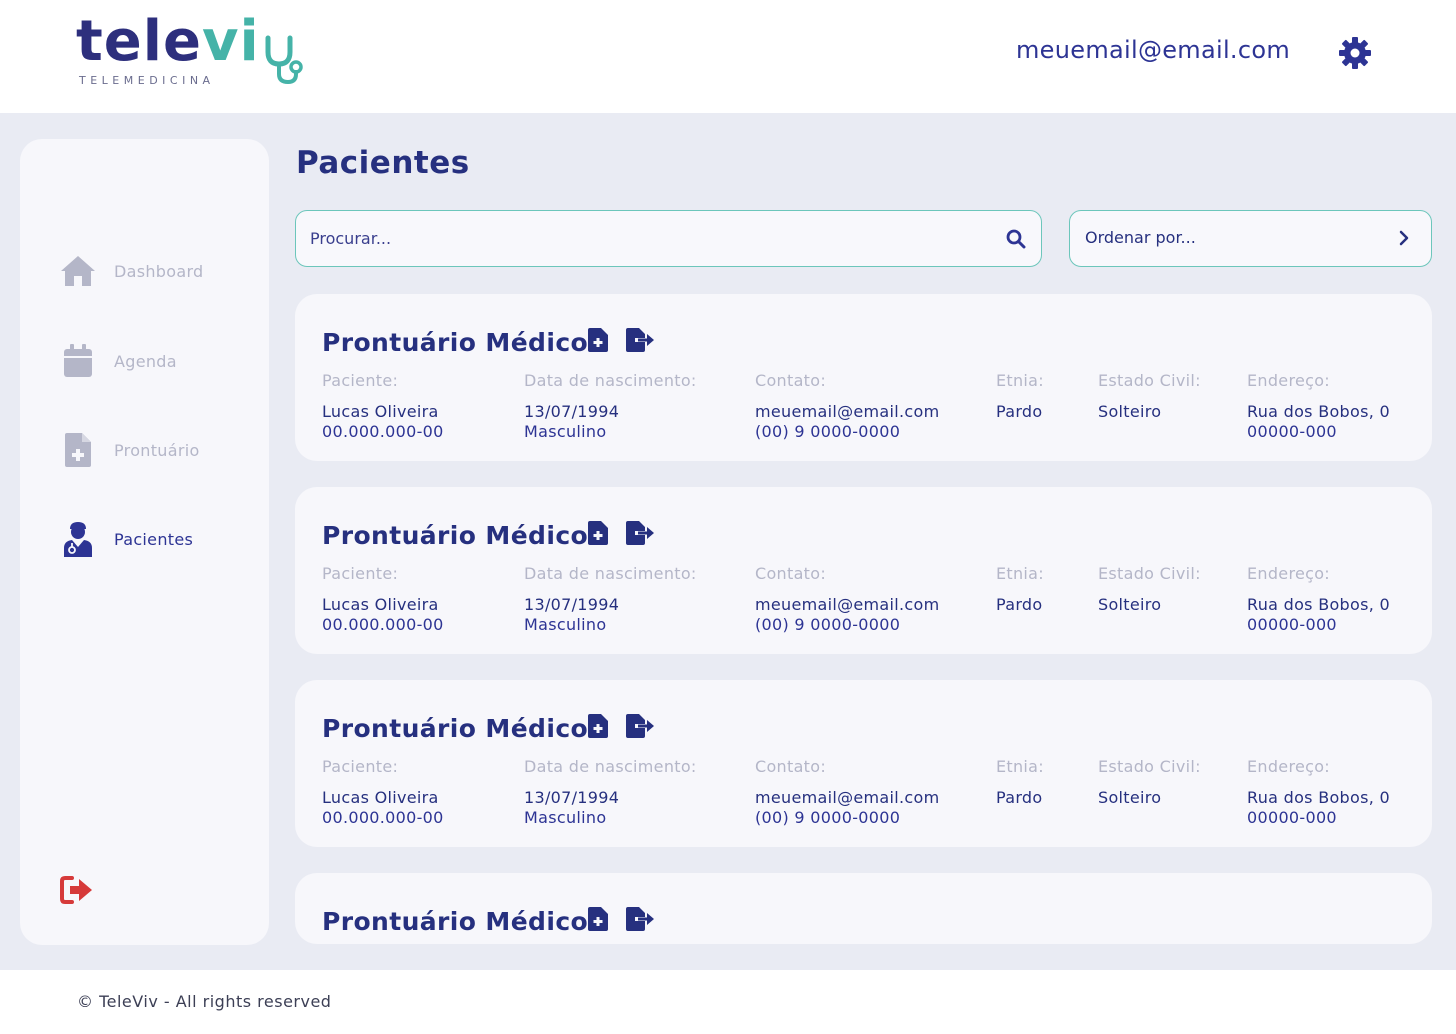  What do you see at coordinates (77, 890) in the screenshot?
I see `logout-icon` at bounding box center [77, 890].